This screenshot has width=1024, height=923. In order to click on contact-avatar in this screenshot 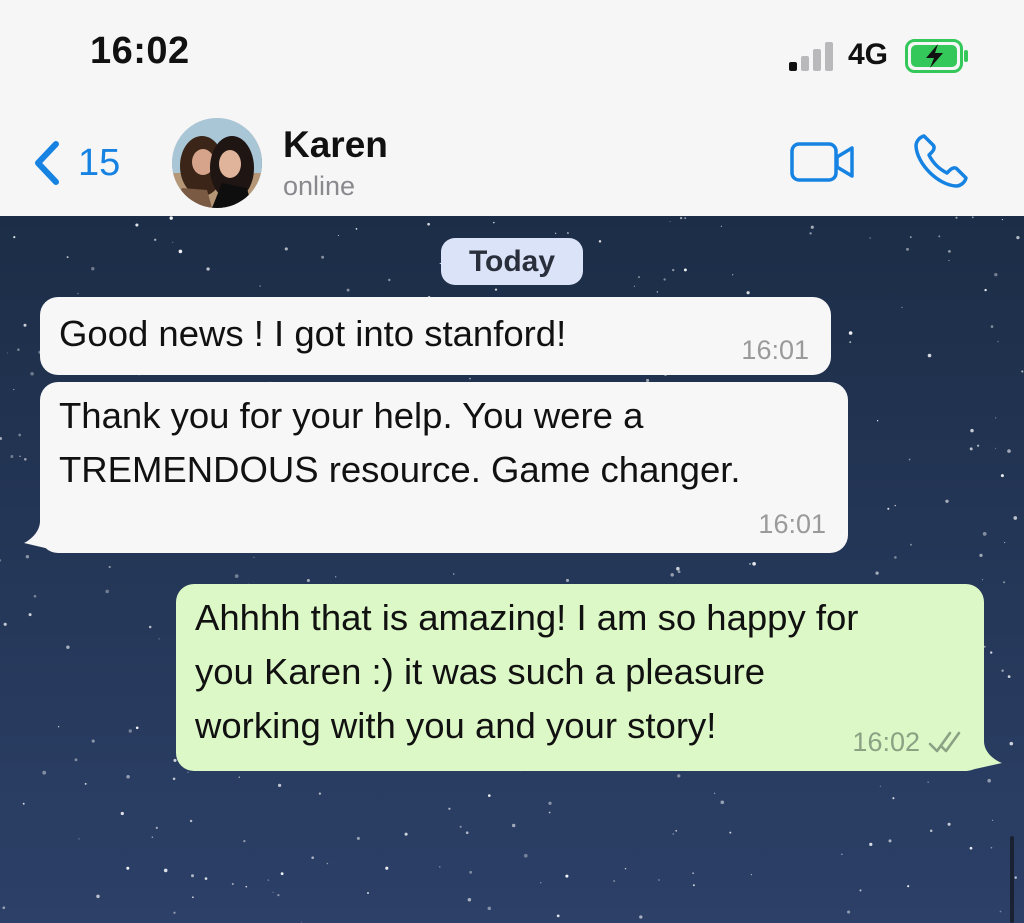, I will do `click(217, 163)`.